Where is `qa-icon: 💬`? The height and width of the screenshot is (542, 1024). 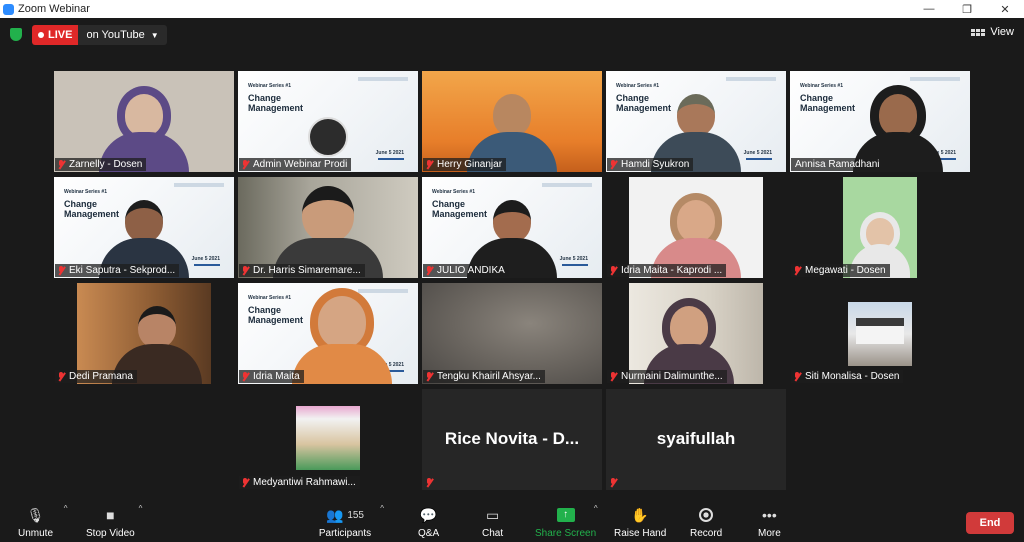
qa-icon: 💬 is located at coordinates (428, 514).